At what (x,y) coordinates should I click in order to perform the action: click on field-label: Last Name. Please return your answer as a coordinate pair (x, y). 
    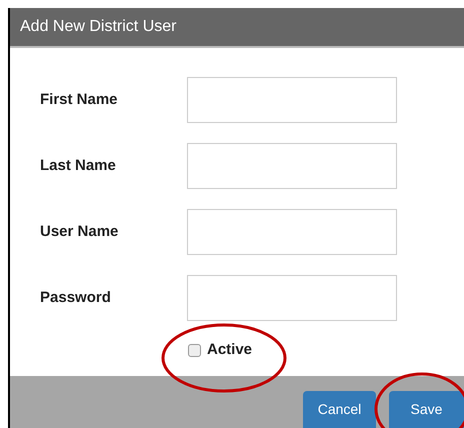
    Looking at the image, I should click on (78, 166).